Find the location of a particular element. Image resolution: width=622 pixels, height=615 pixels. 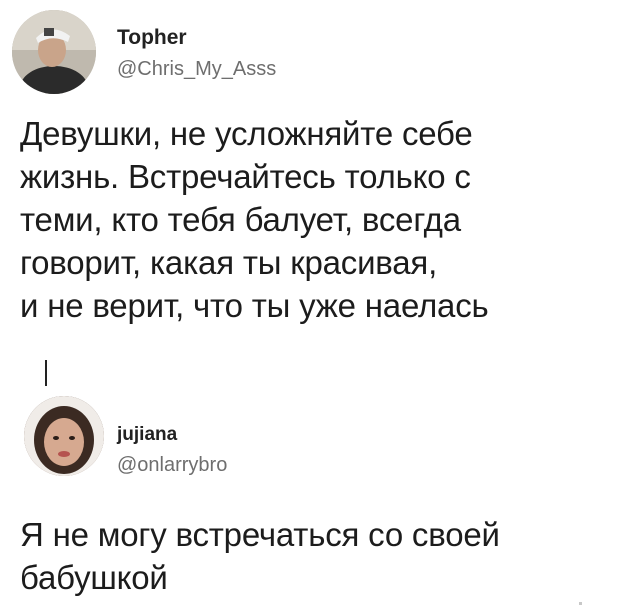

author-name: Topher is located at coordinates (152, 38).